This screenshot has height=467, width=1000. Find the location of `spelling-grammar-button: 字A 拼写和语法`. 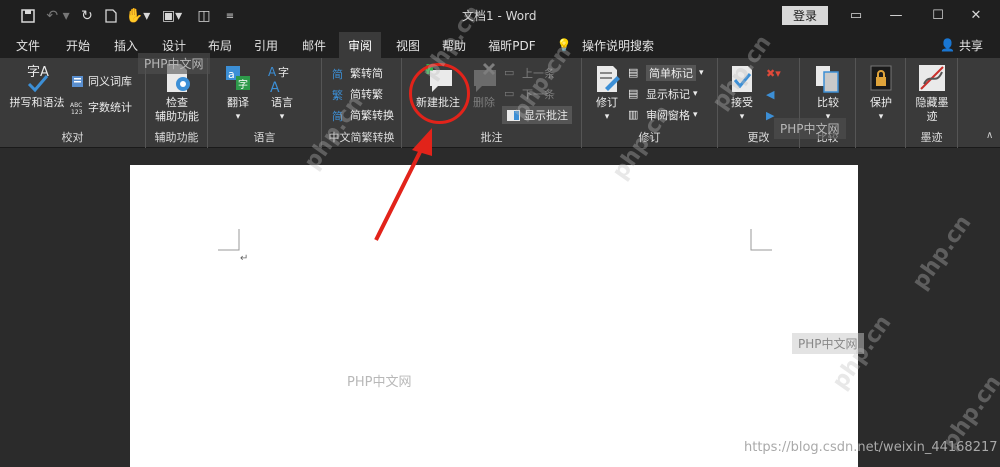

spelling-grammar-button: 字A 拼写和语法 is located at coordinates (37, 86).